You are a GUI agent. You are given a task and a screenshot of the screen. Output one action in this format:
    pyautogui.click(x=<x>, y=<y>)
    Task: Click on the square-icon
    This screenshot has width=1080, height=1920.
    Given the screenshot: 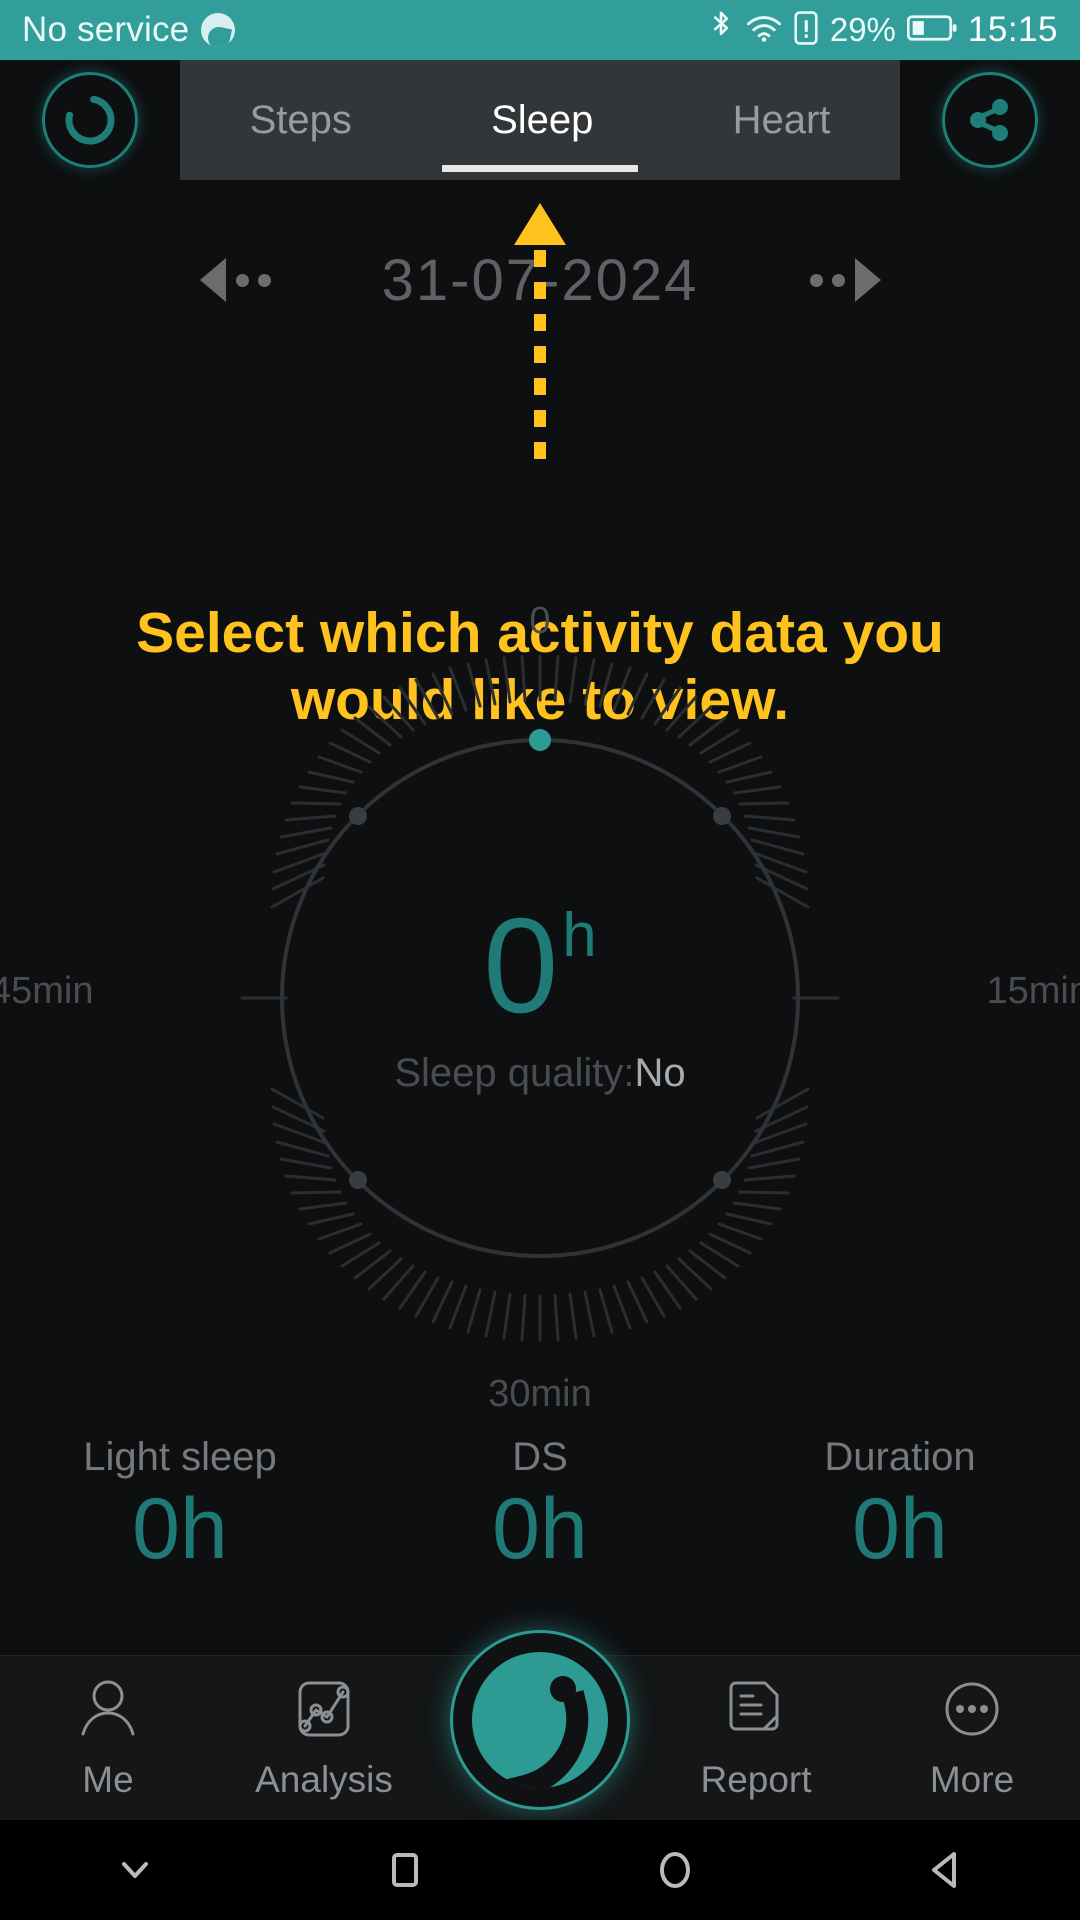 What is the action you would take?
    pyautogui.click(x=405, y=1870)
    